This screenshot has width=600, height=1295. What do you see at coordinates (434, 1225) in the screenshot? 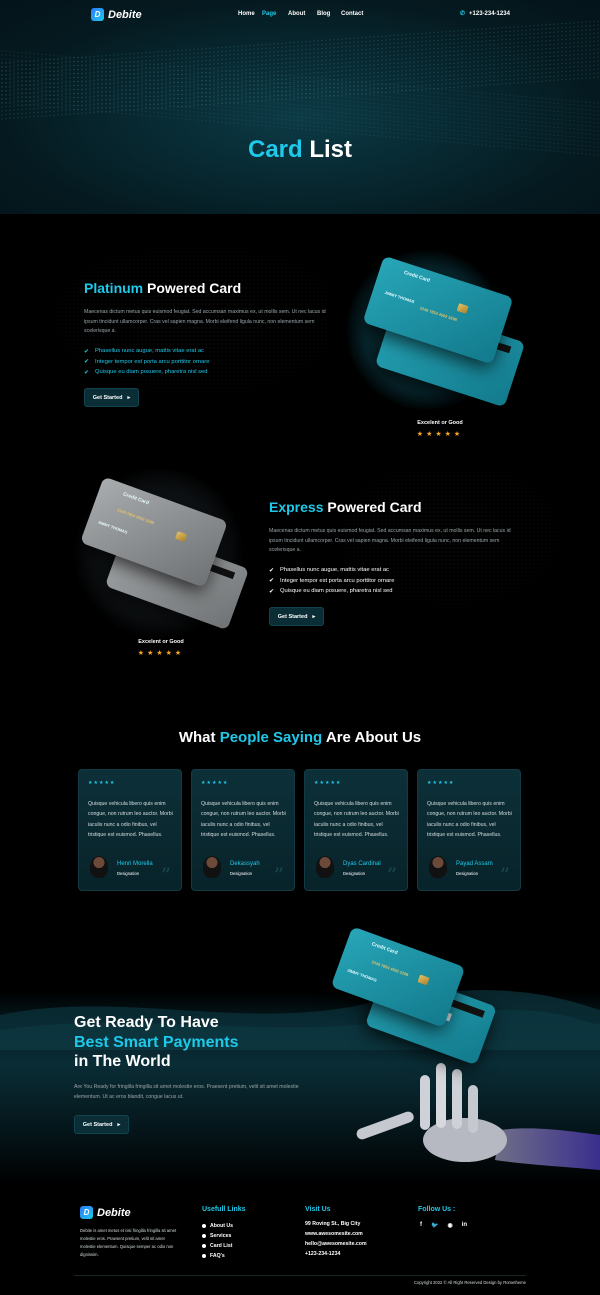
I see `twitter-icon: 🐦` at bounding box center [434, 1225].